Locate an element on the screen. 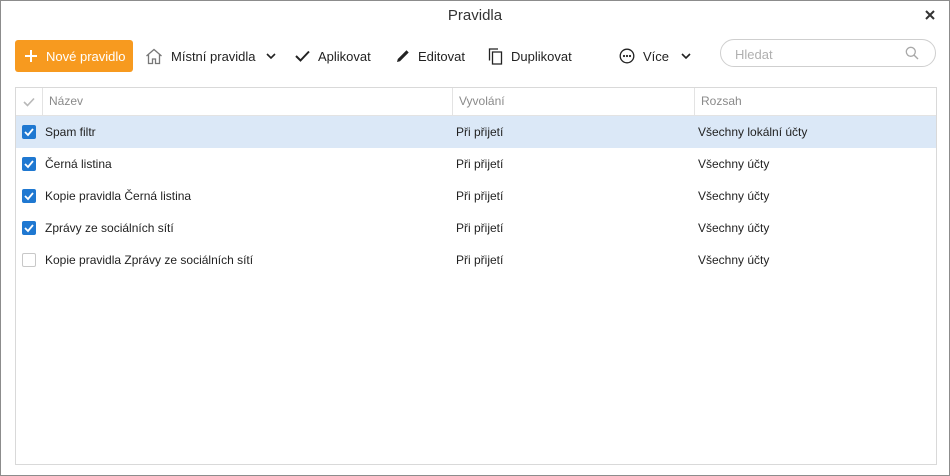 The image size is (950, 476). search-input is located at coordinates (815, 54).